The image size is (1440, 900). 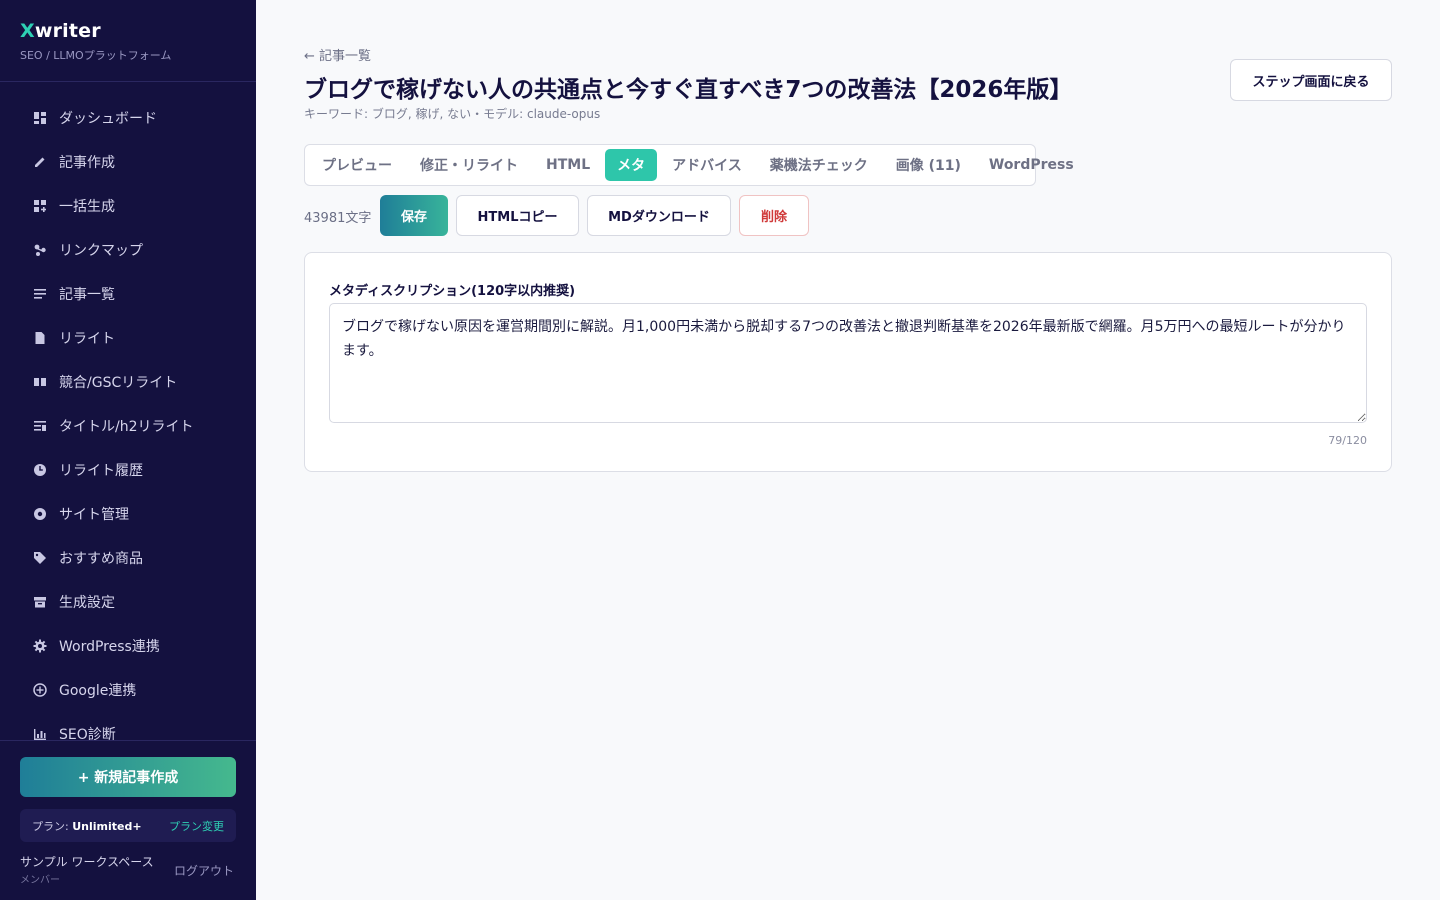 I want to click on tab-advice: アドバイス, so click(x=707, y=165).